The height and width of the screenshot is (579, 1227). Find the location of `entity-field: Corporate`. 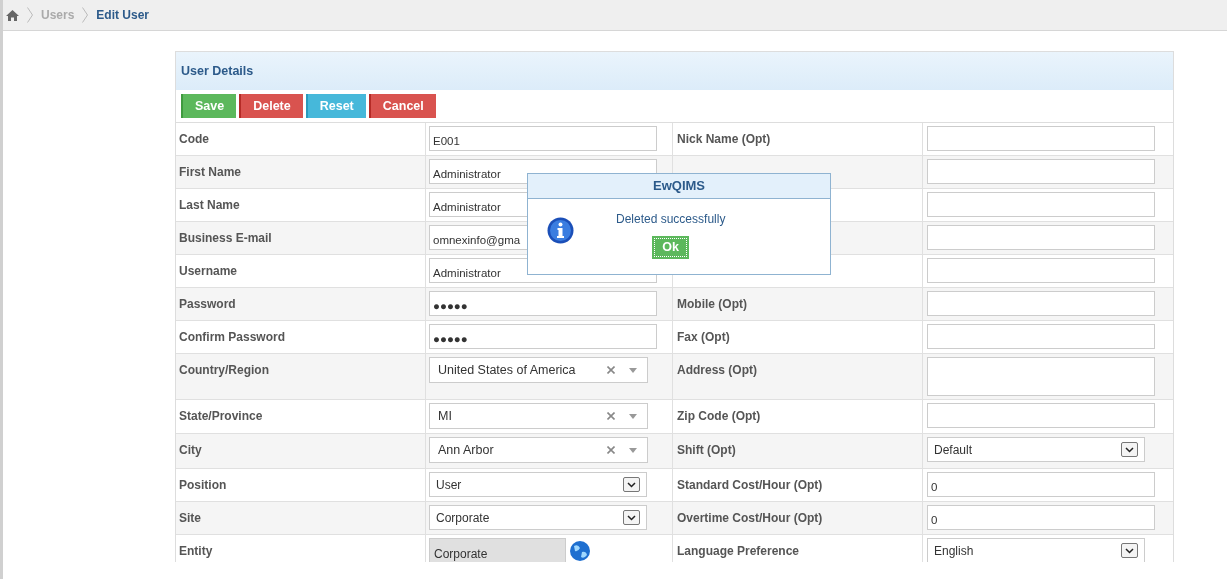

entity-field: Corporate is located at coordinates (497, 550).